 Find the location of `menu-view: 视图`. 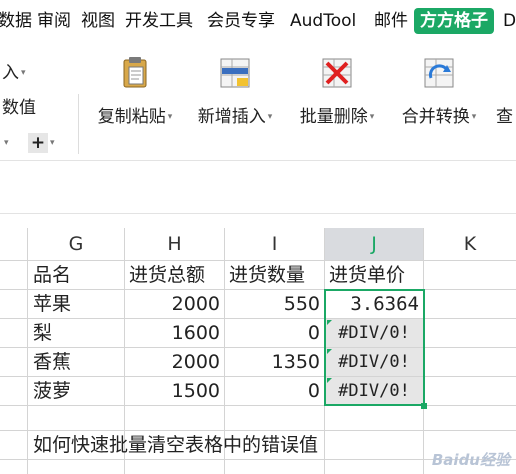

menu-view: 视图 is located at coordinates (98, 21).